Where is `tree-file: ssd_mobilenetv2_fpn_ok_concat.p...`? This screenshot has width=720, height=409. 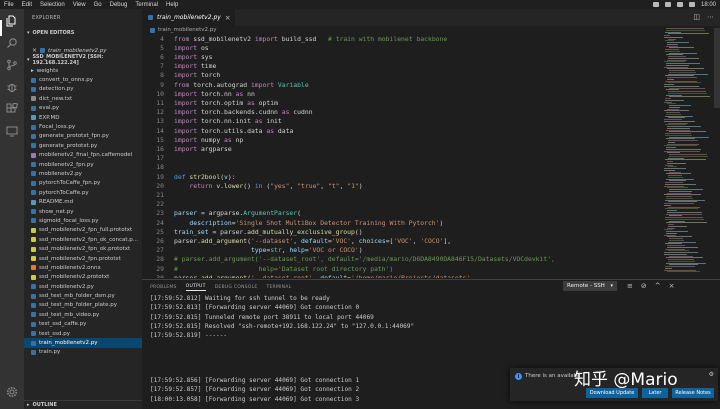 tree-file: ssd_mobilenetv2_fpn_ok_concat.p... is located at coordinates (83, 239).